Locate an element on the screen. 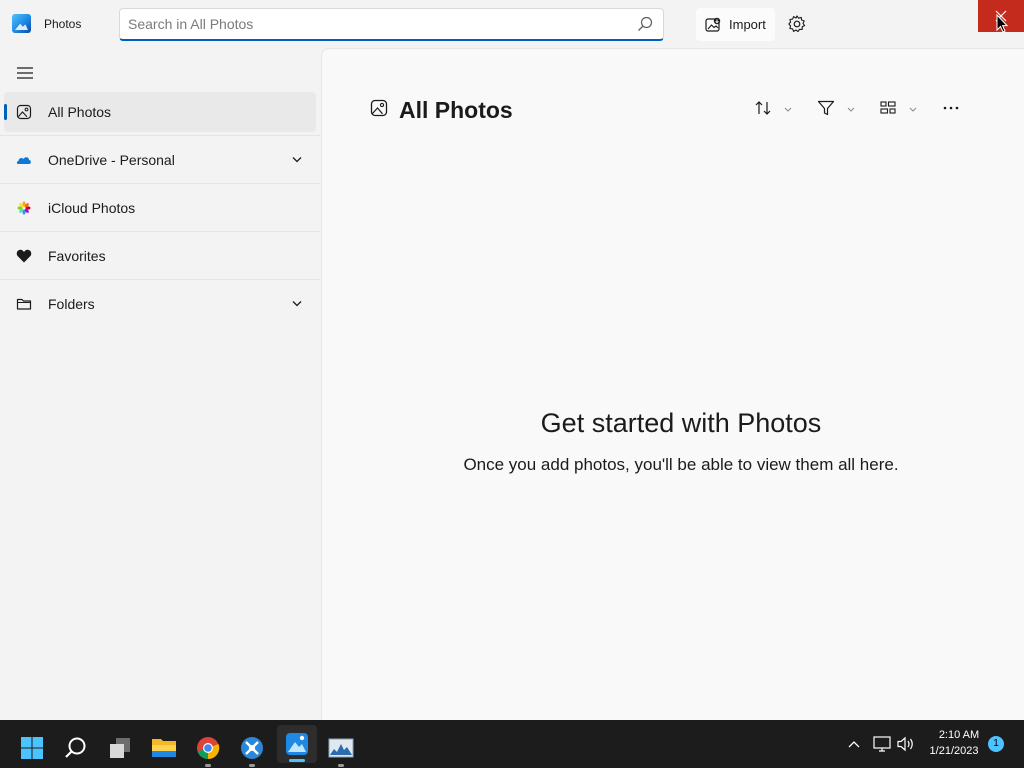 Image resolution: width=1024 pixels, height=768 pixels. filter-button is located at coordinates (837, 109).